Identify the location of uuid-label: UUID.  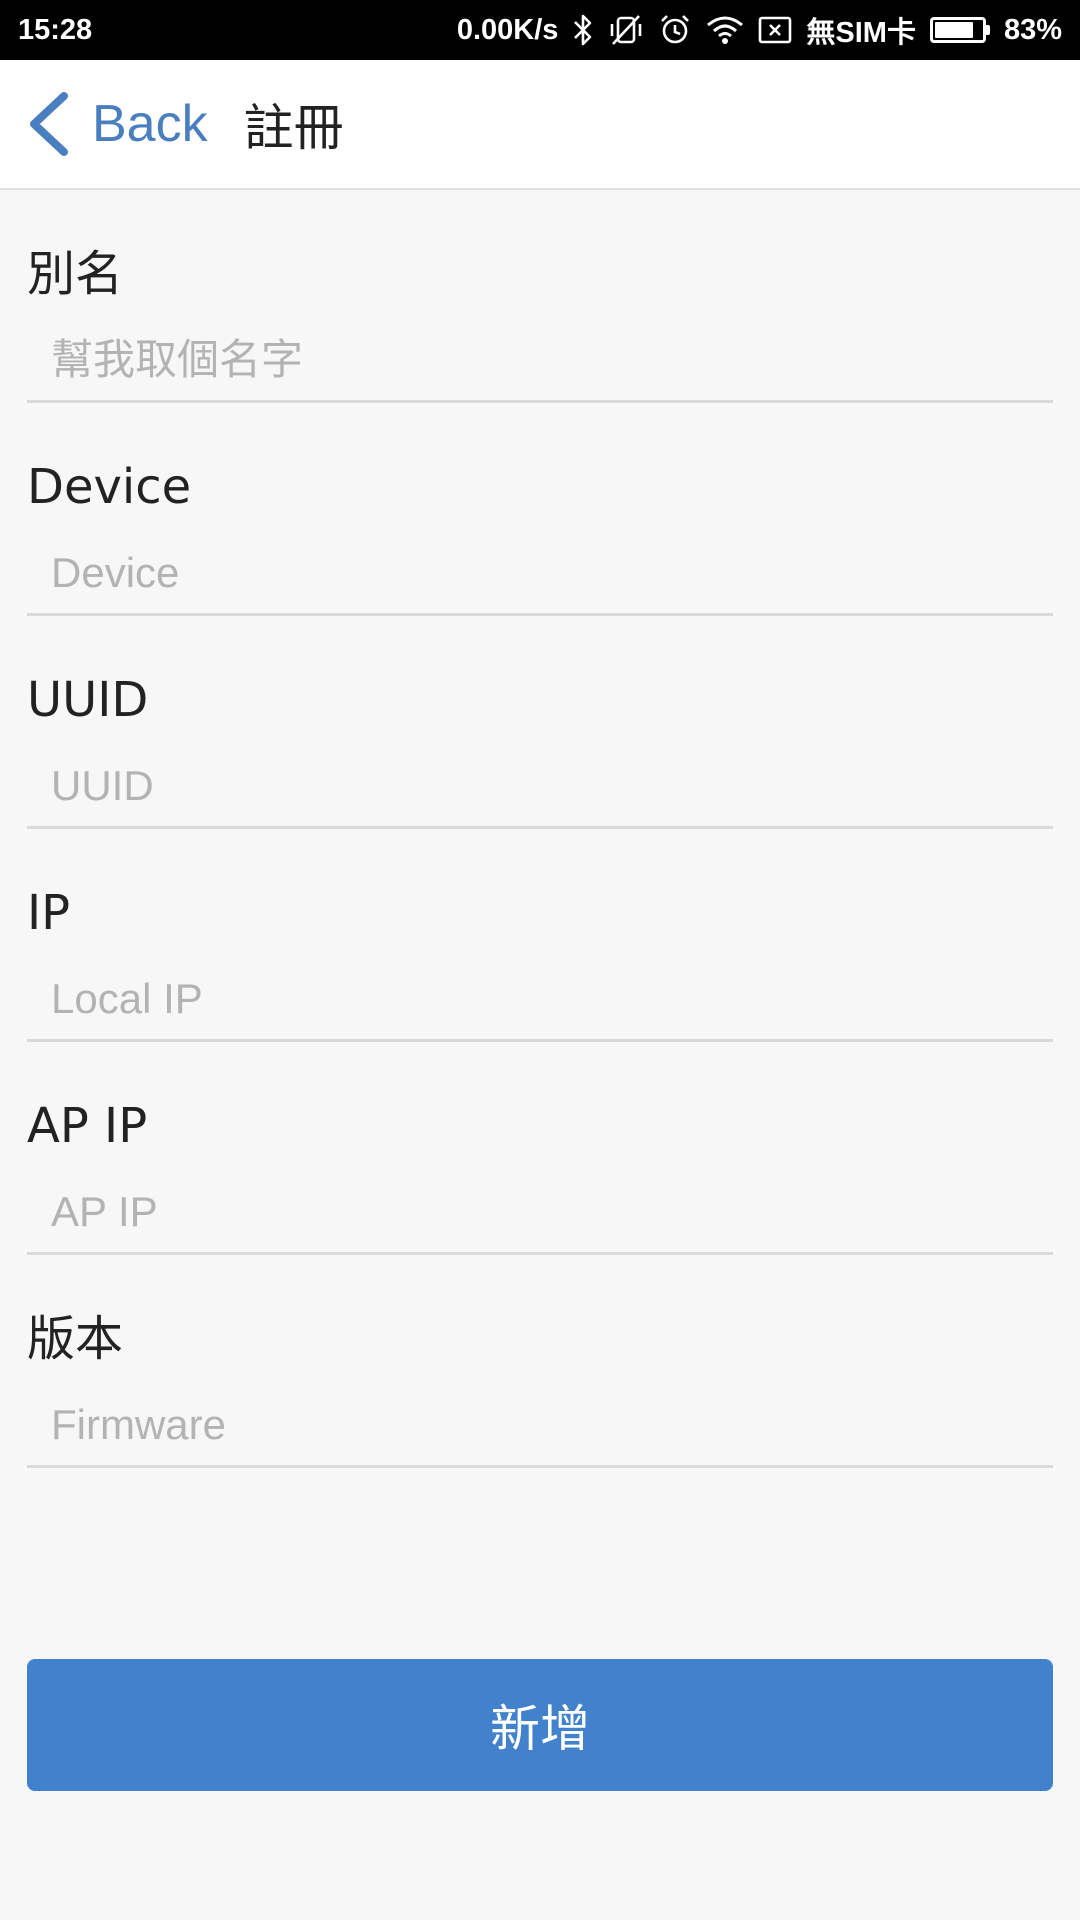
(88, 700).